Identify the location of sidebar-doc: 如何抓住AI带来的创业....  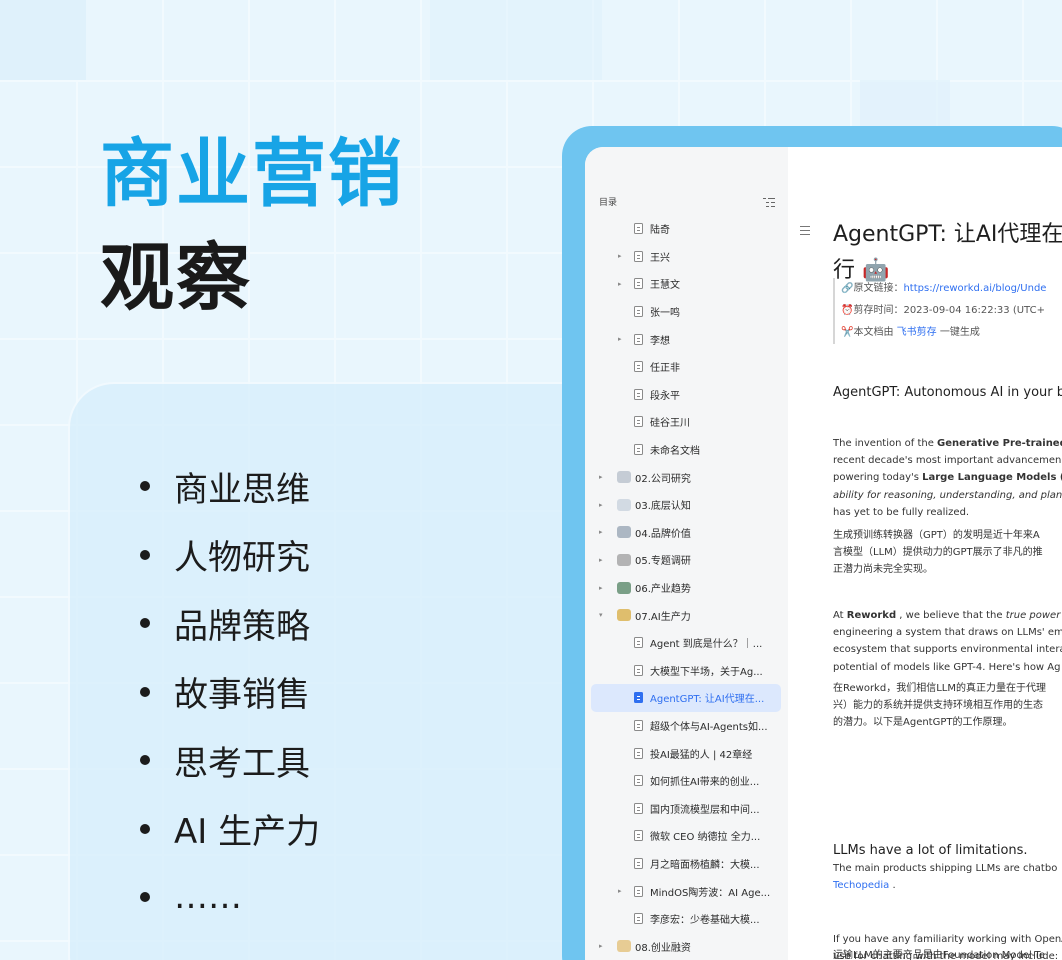
(686, 781).